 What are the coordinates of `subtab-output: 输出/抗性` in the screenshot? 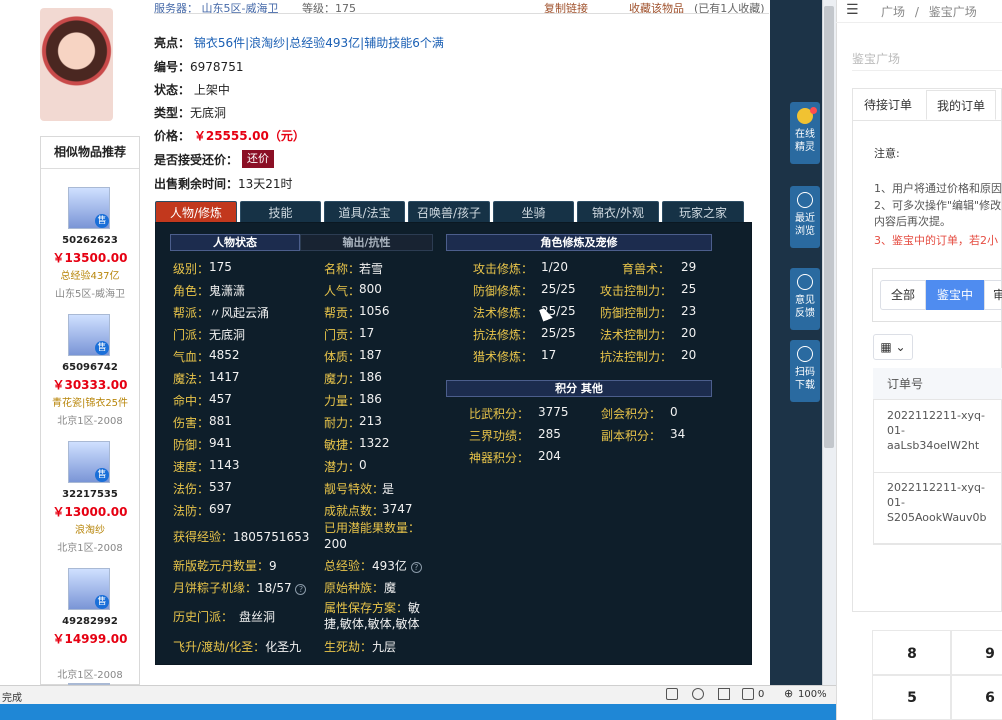 It's located at (366, 242).